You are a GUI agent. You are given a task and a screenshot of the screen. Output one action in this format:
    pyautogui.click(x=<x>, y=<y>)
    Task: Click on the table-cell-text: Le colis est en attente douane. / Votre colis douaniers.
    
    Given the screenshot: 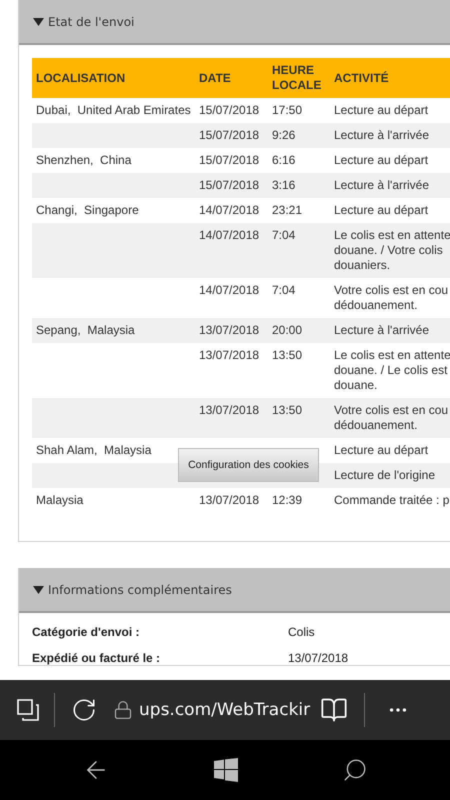 What is the action you would take?
    pyautogui.click(x=391, y=250)
    